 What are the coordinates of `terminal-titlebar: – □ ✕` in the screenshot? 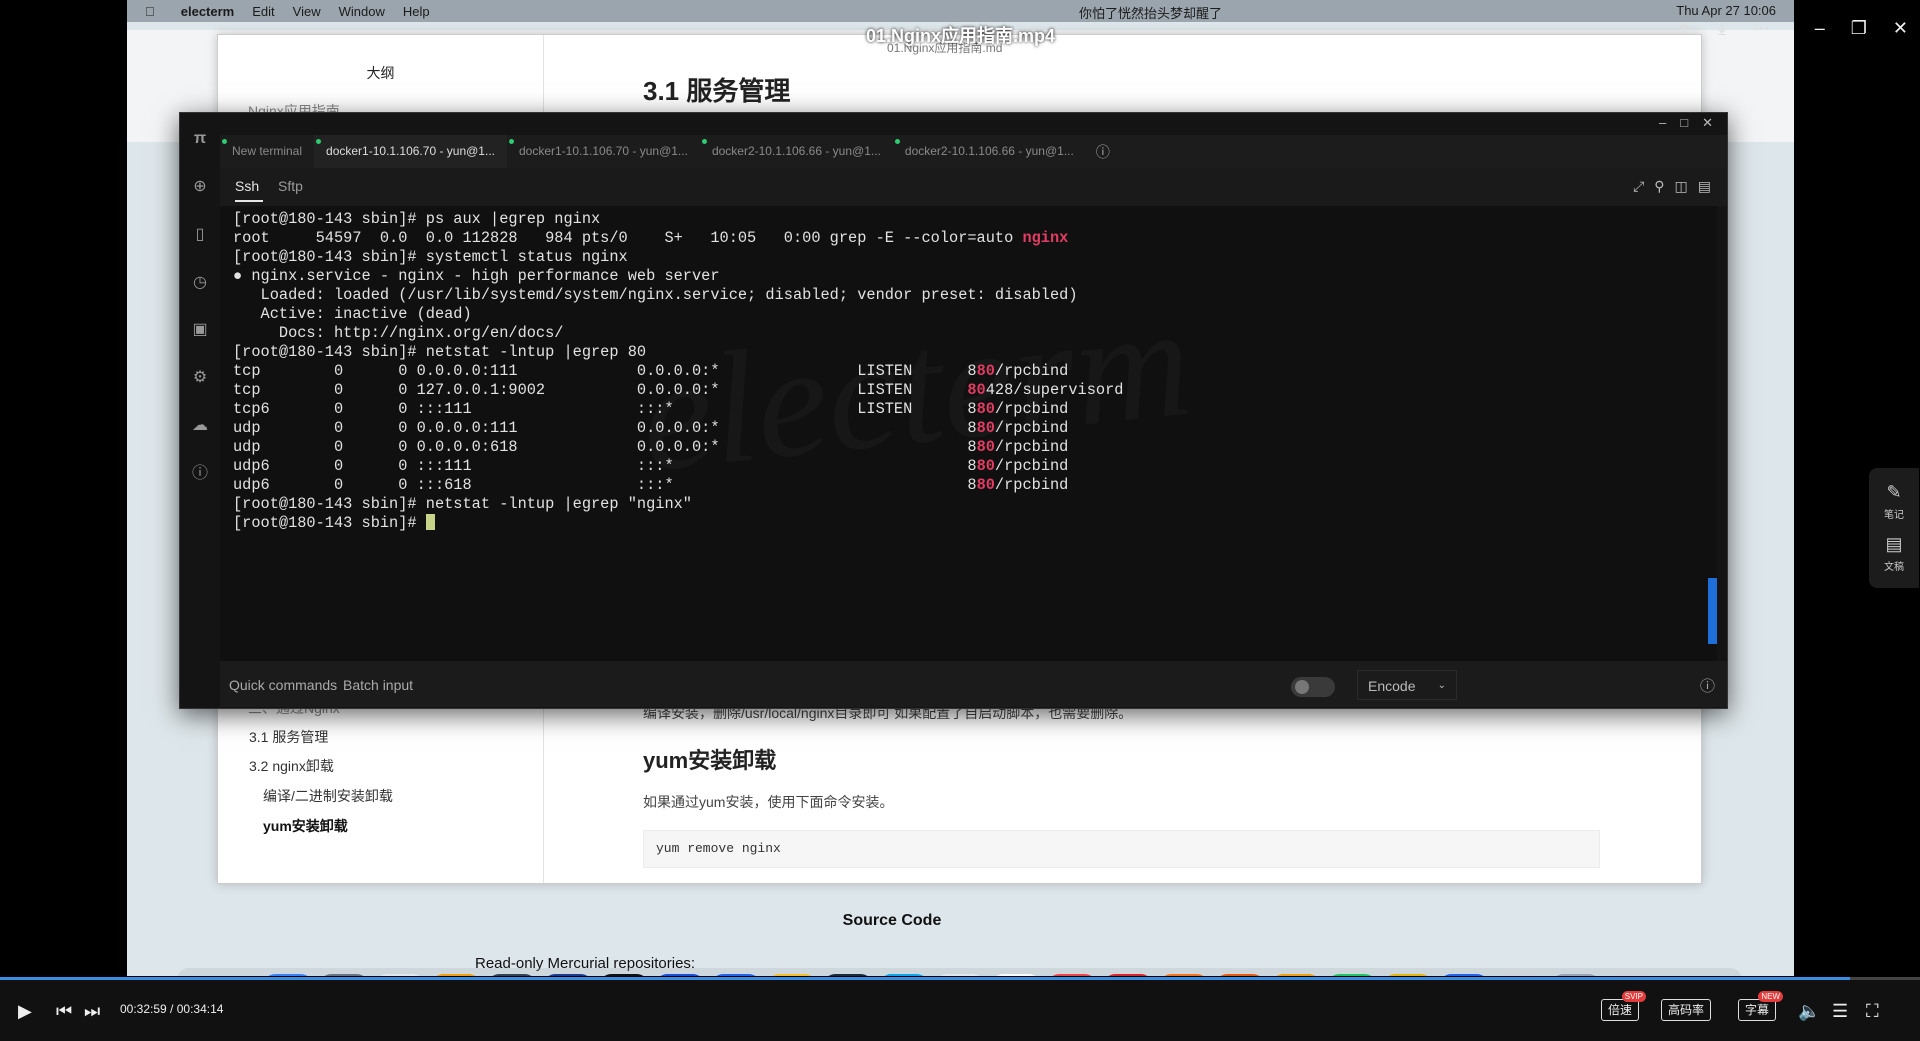 It's located at (953, 124).